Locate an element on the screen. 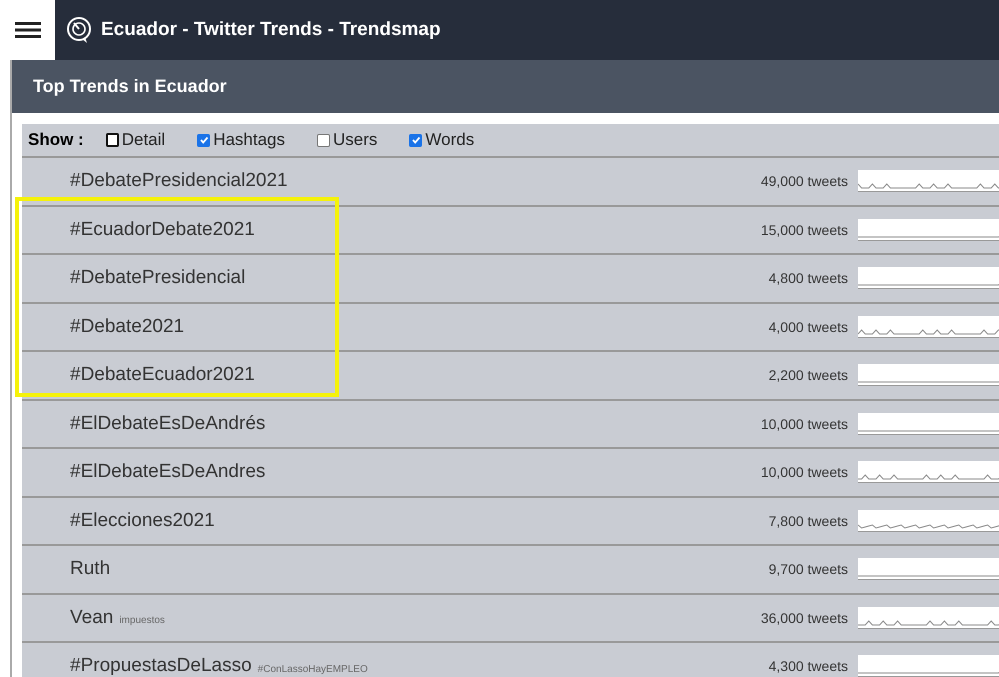 The height and width of the screenshot is (677, 999). tweet-count: 4,000 tweets is located at coordinates (808, 326).